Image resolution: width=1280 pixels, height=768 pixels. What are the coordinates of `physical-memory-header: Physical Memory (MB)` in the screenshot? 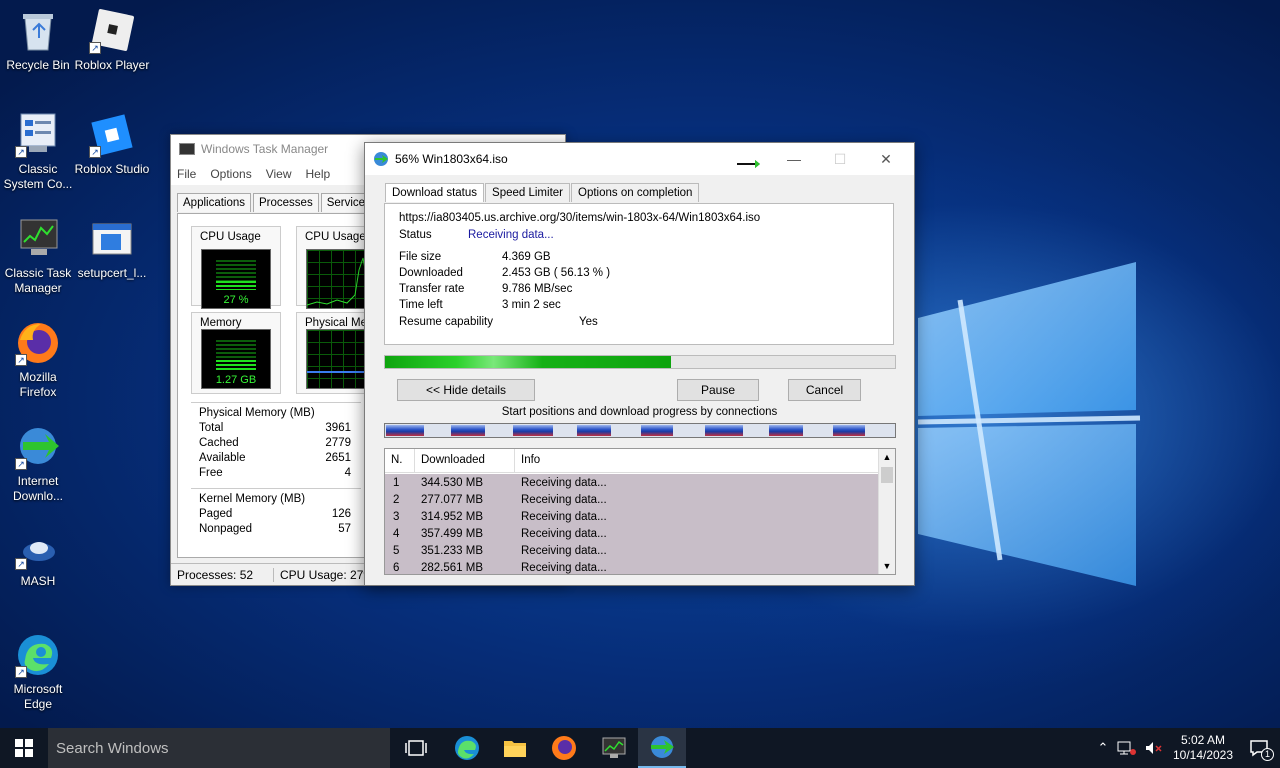 It's located at (257, 413).